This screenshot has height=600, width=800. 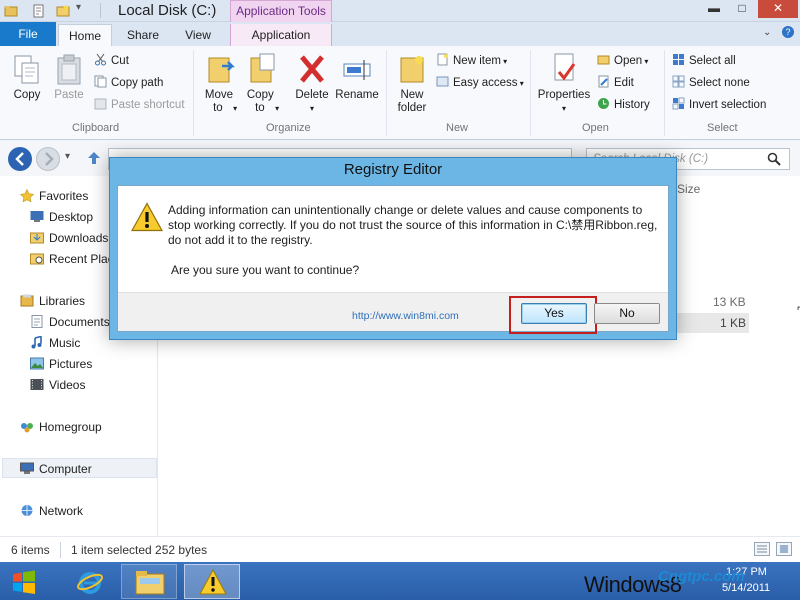 I want to click on history-icon, so click(x=603, y=103).